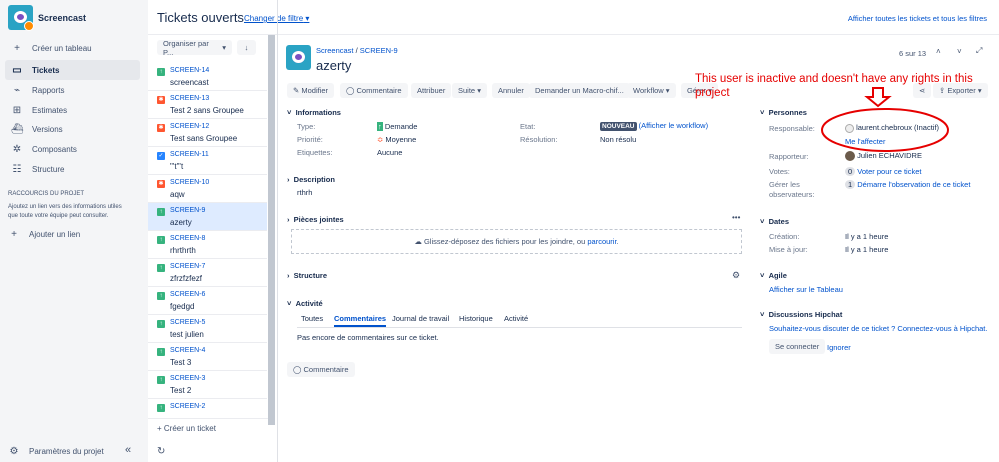 This screenshot has width=999, height=462. What do you see at coordinates (806, 289) in the screenshot?
I see `view-on-board-link: Afficher sur le Tableau` at bounding box center [806, 289].